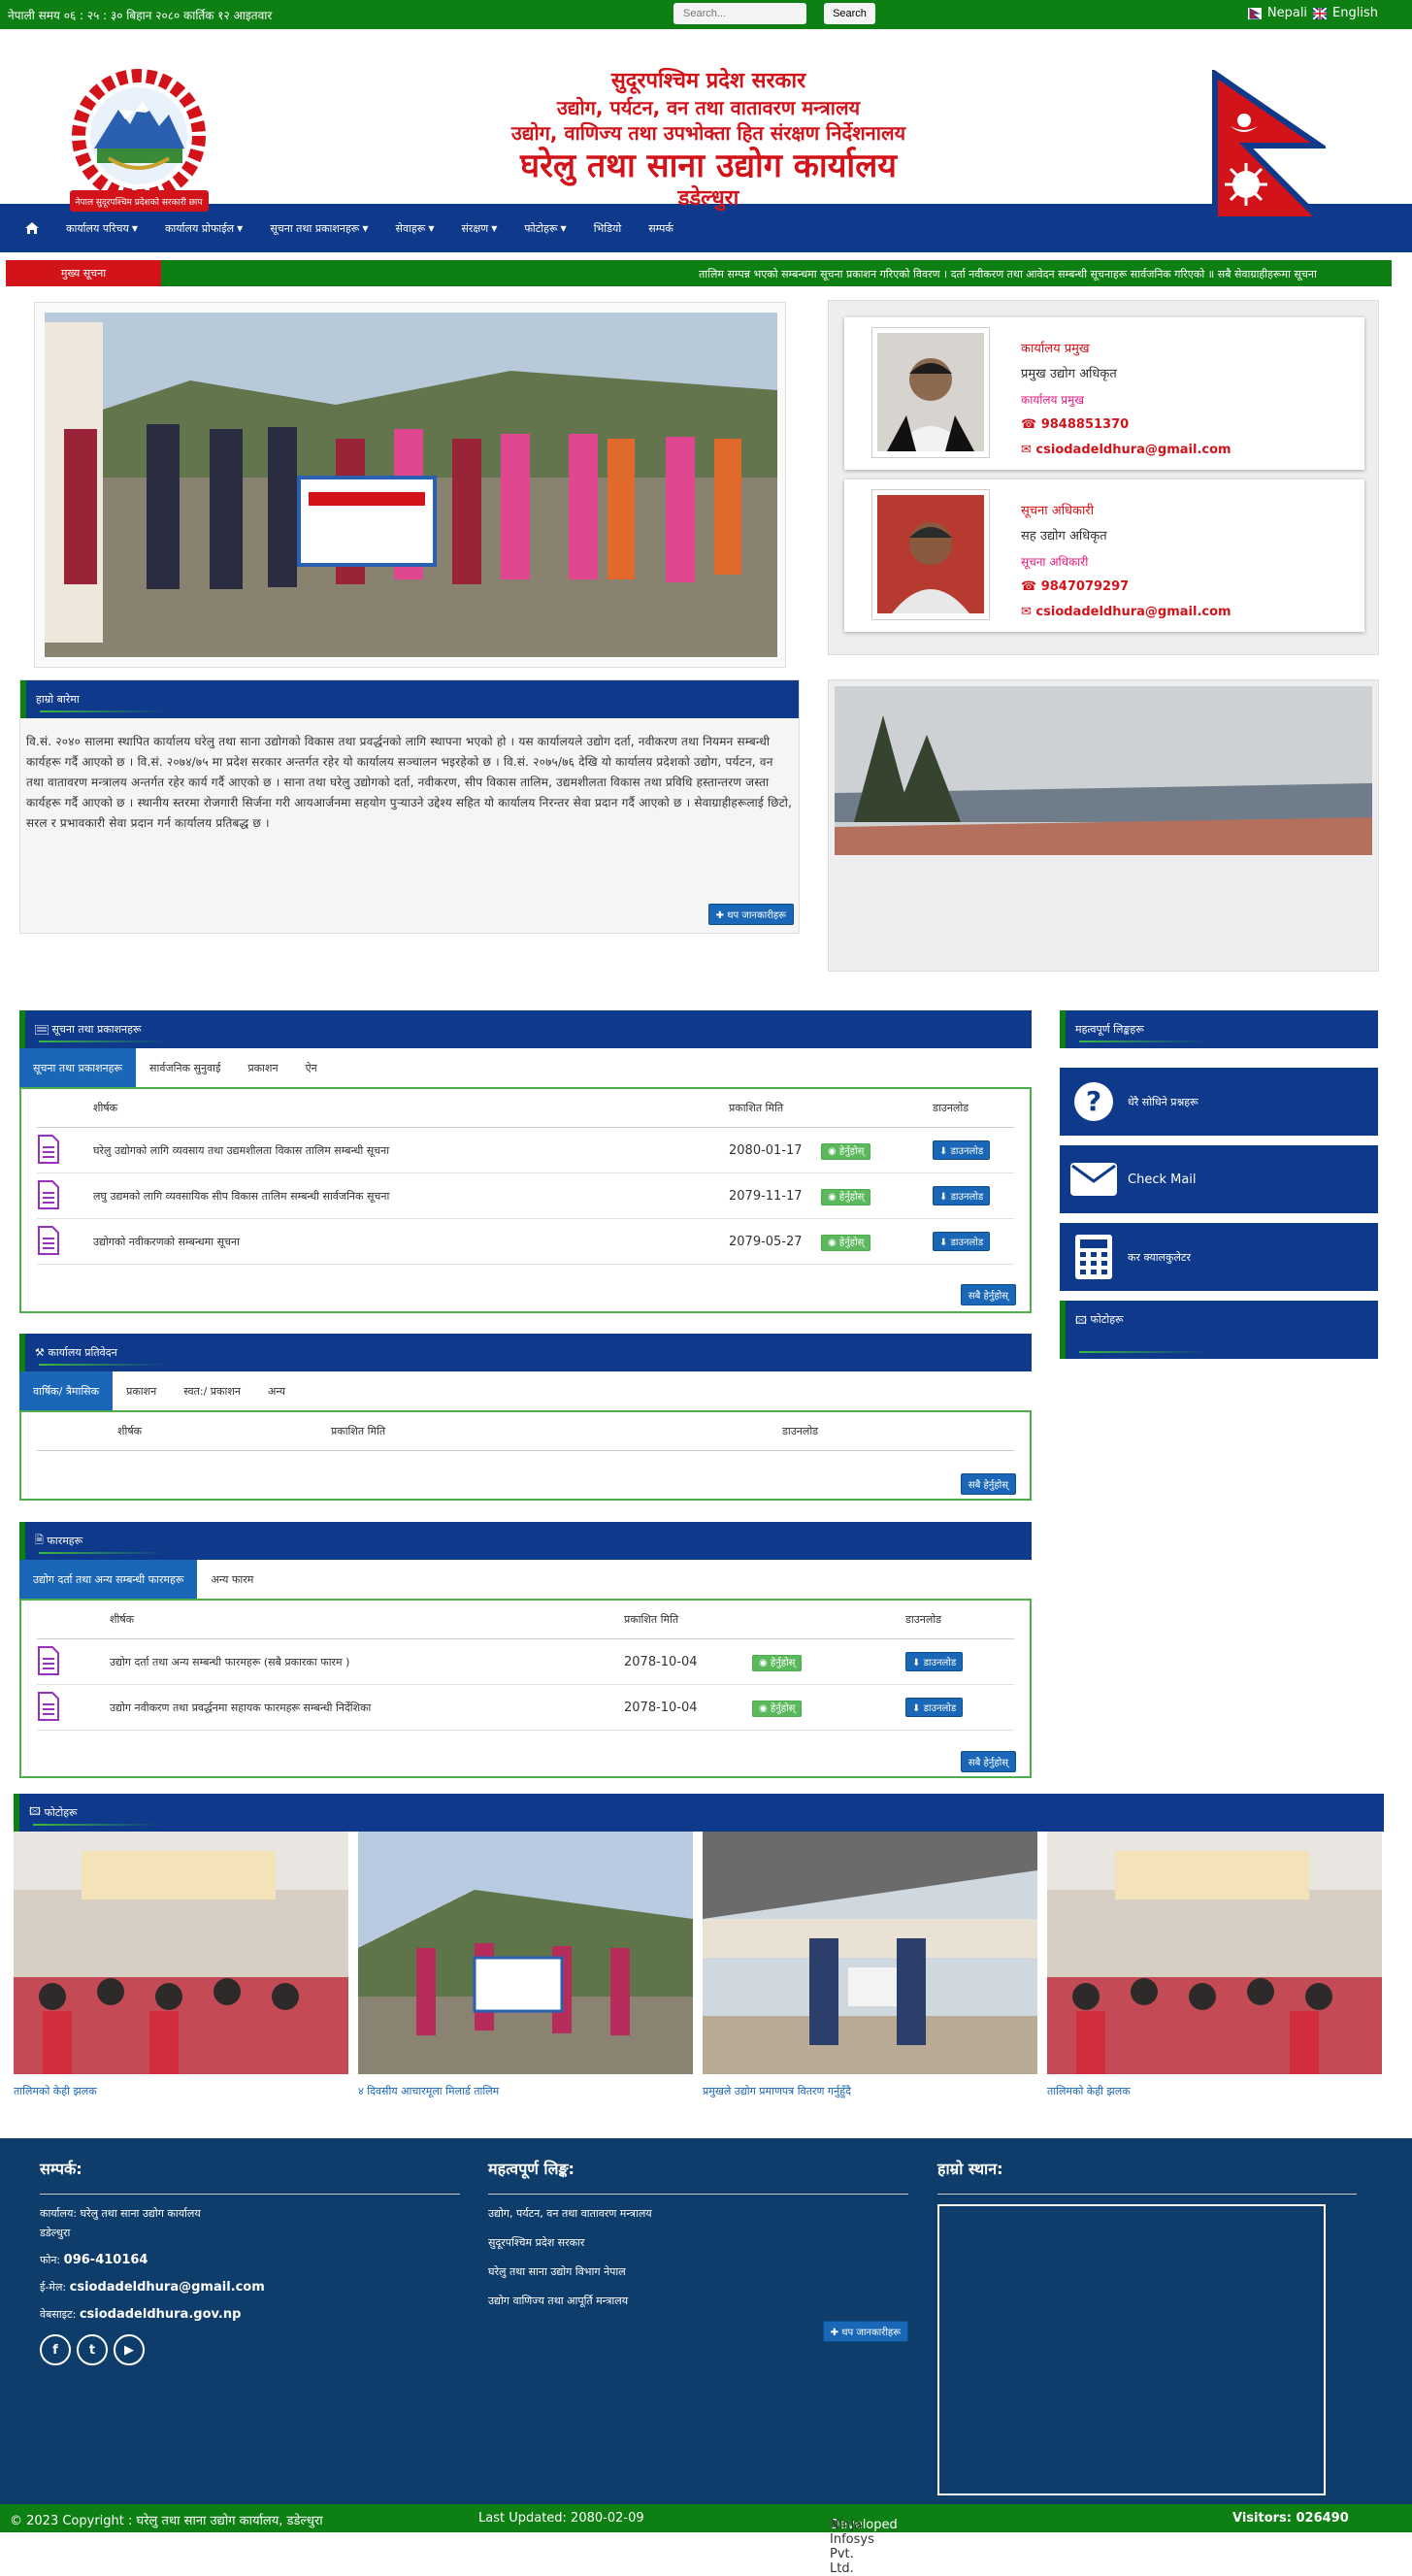  What do you see at coordinates (750, 914) in the screenshot?
I see `about-more-button: ✚ थप जानकारीहरू` at bounding box center [750, 914].